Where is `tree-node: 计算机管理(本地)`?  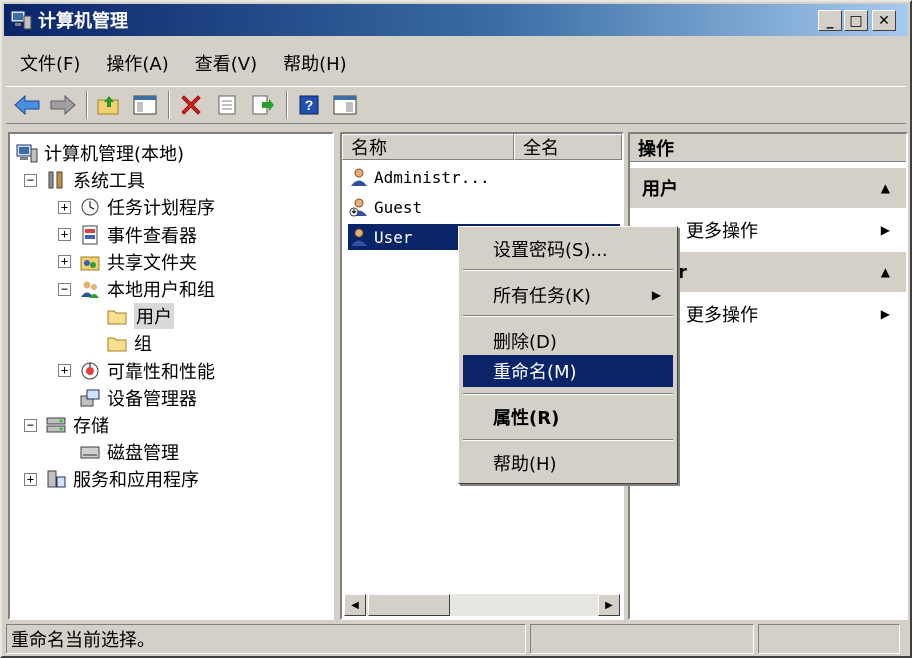
tree-node: 计算机管理(本地) is located at coordinates (100, 153).